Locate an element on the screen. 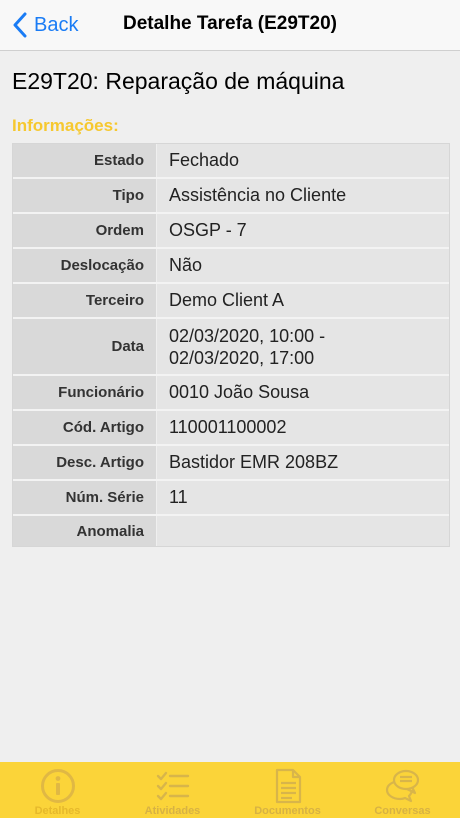  tab-label: Detalhes is located at coordinates (57, 811).